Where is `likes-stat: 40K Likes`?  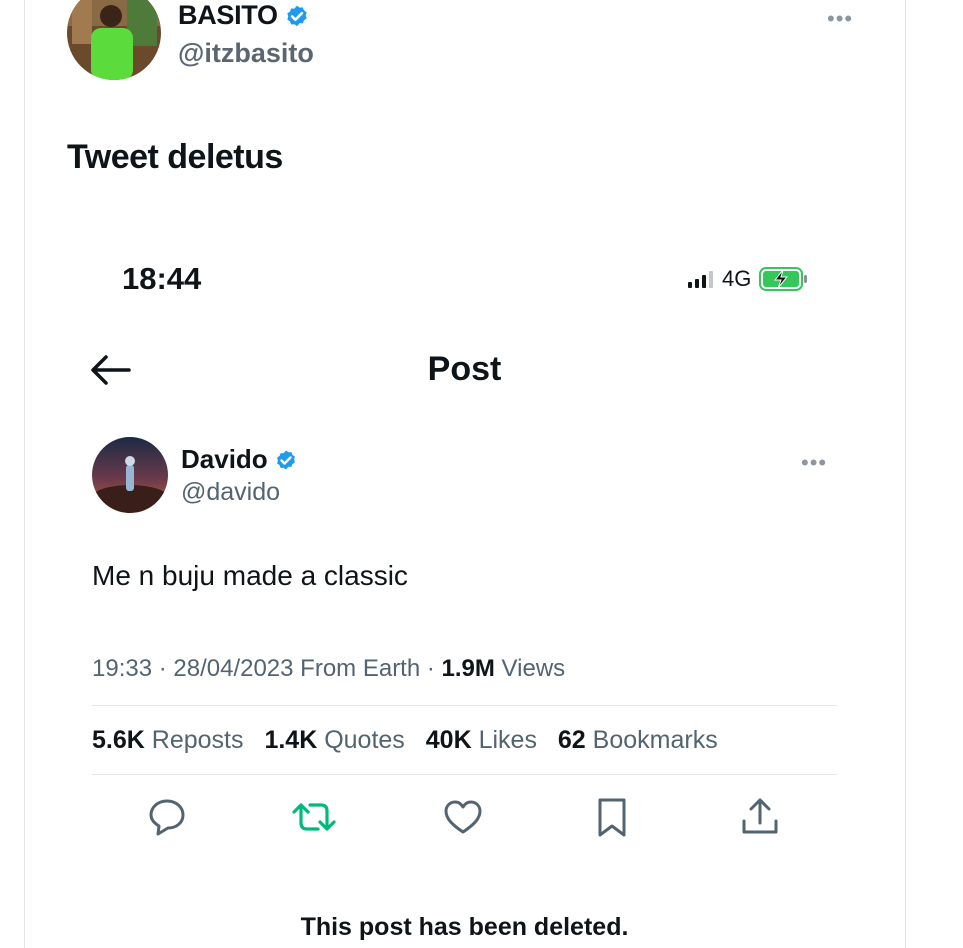 likes-stat: 40K Likes is located at coordinates (481, 740).